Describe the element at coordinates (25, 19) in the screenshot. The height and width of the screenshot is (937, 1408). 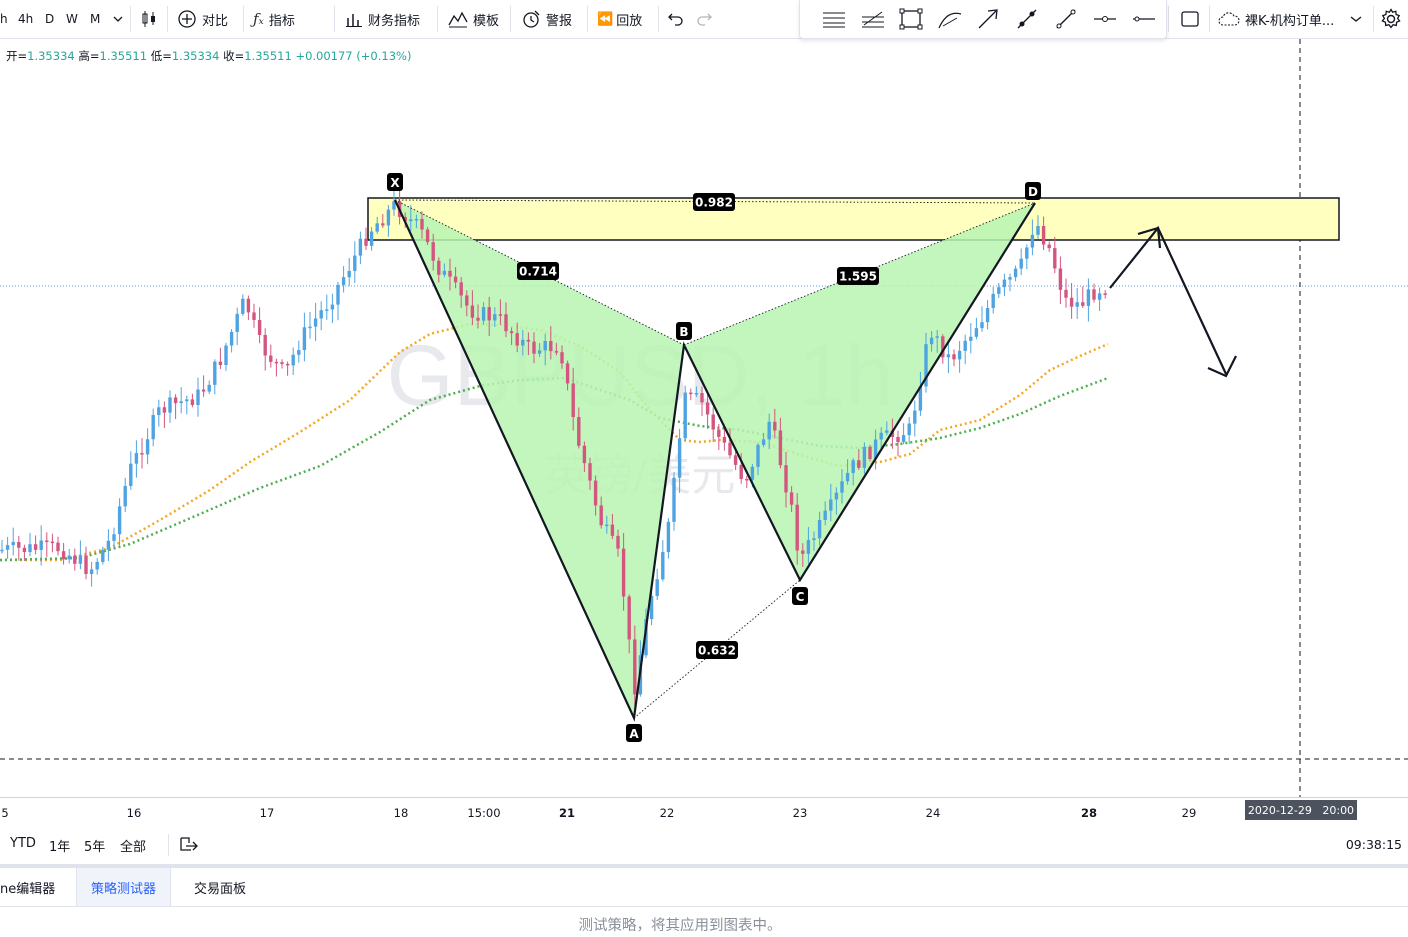
I see `timeframe-4h: 4h` at that location.